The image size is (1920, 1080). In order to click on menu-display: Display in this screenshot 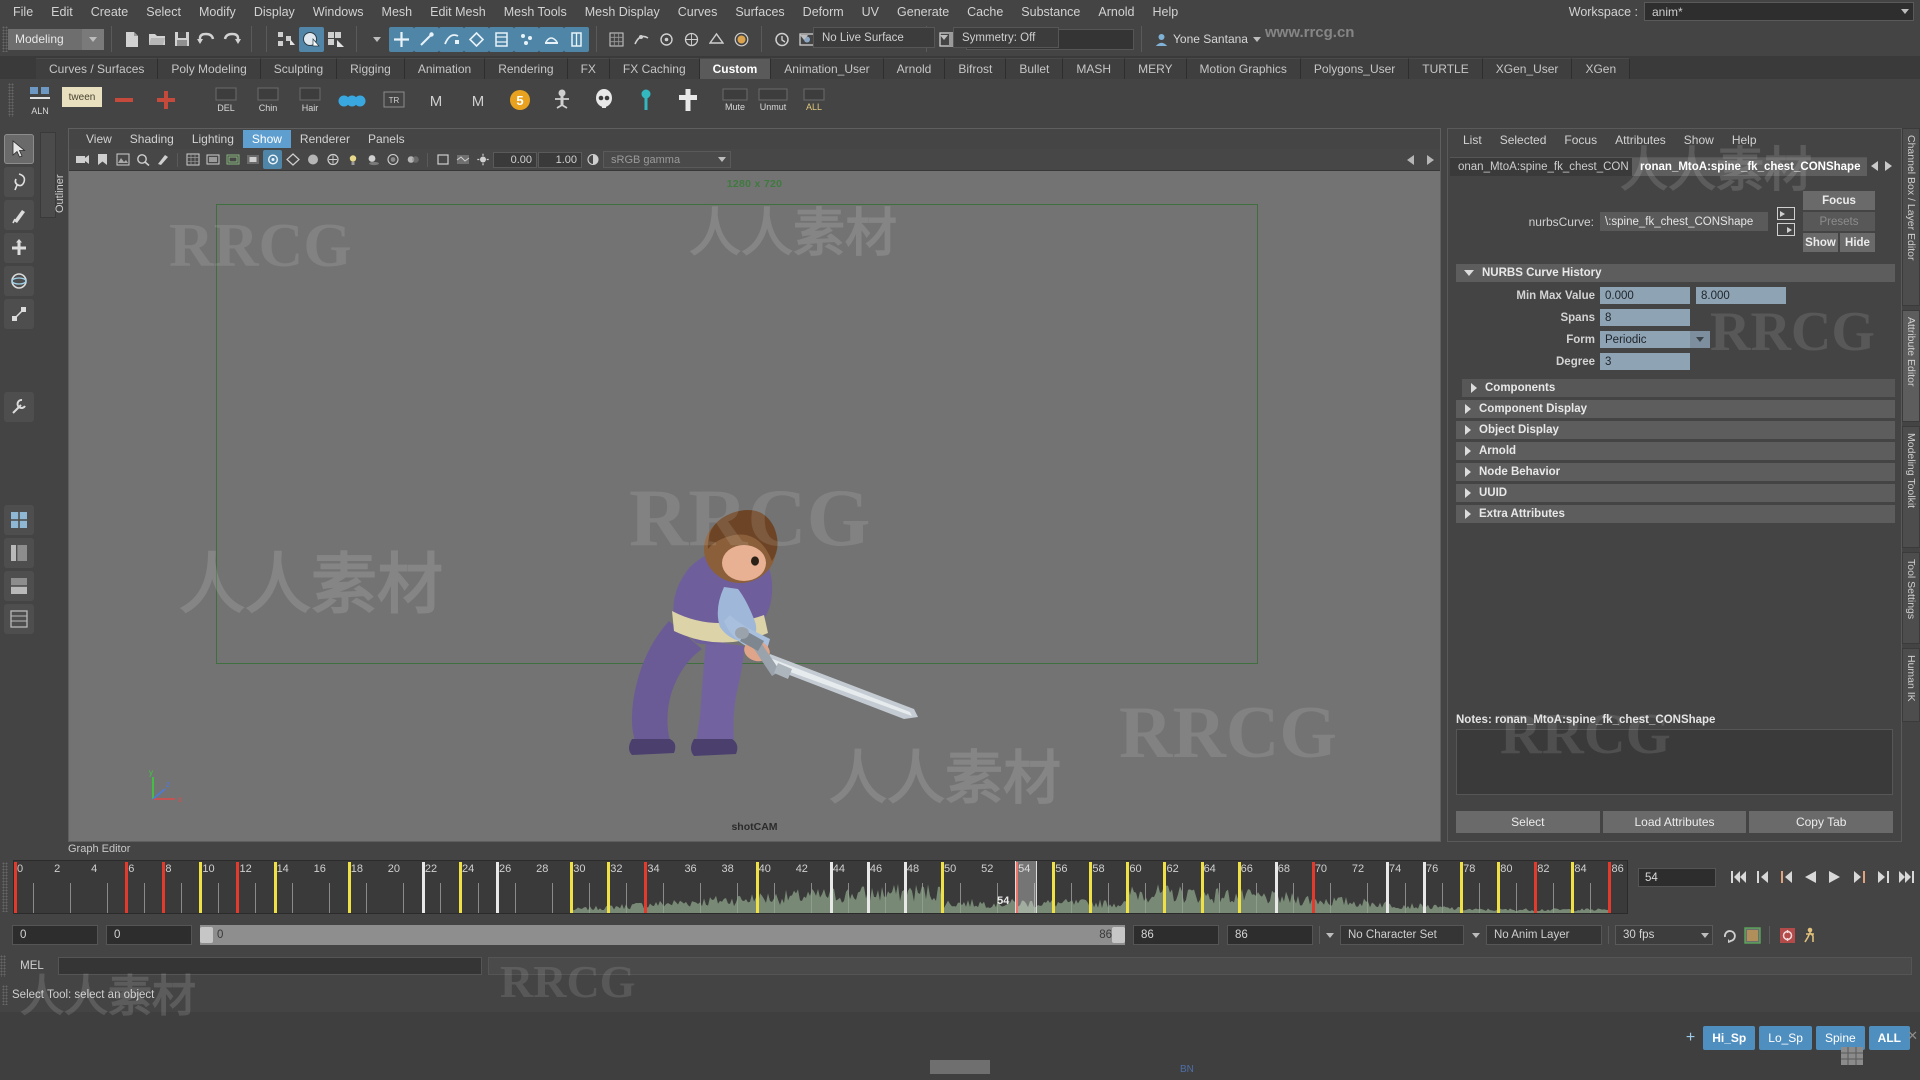, I will do `click(274, 12)`.